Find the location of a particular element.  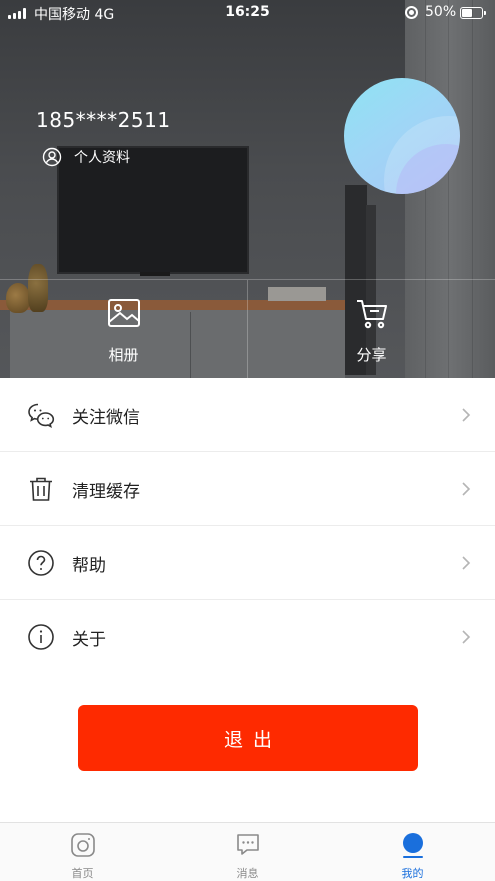

album-button: 相册 is located at coordinates (123, 329).